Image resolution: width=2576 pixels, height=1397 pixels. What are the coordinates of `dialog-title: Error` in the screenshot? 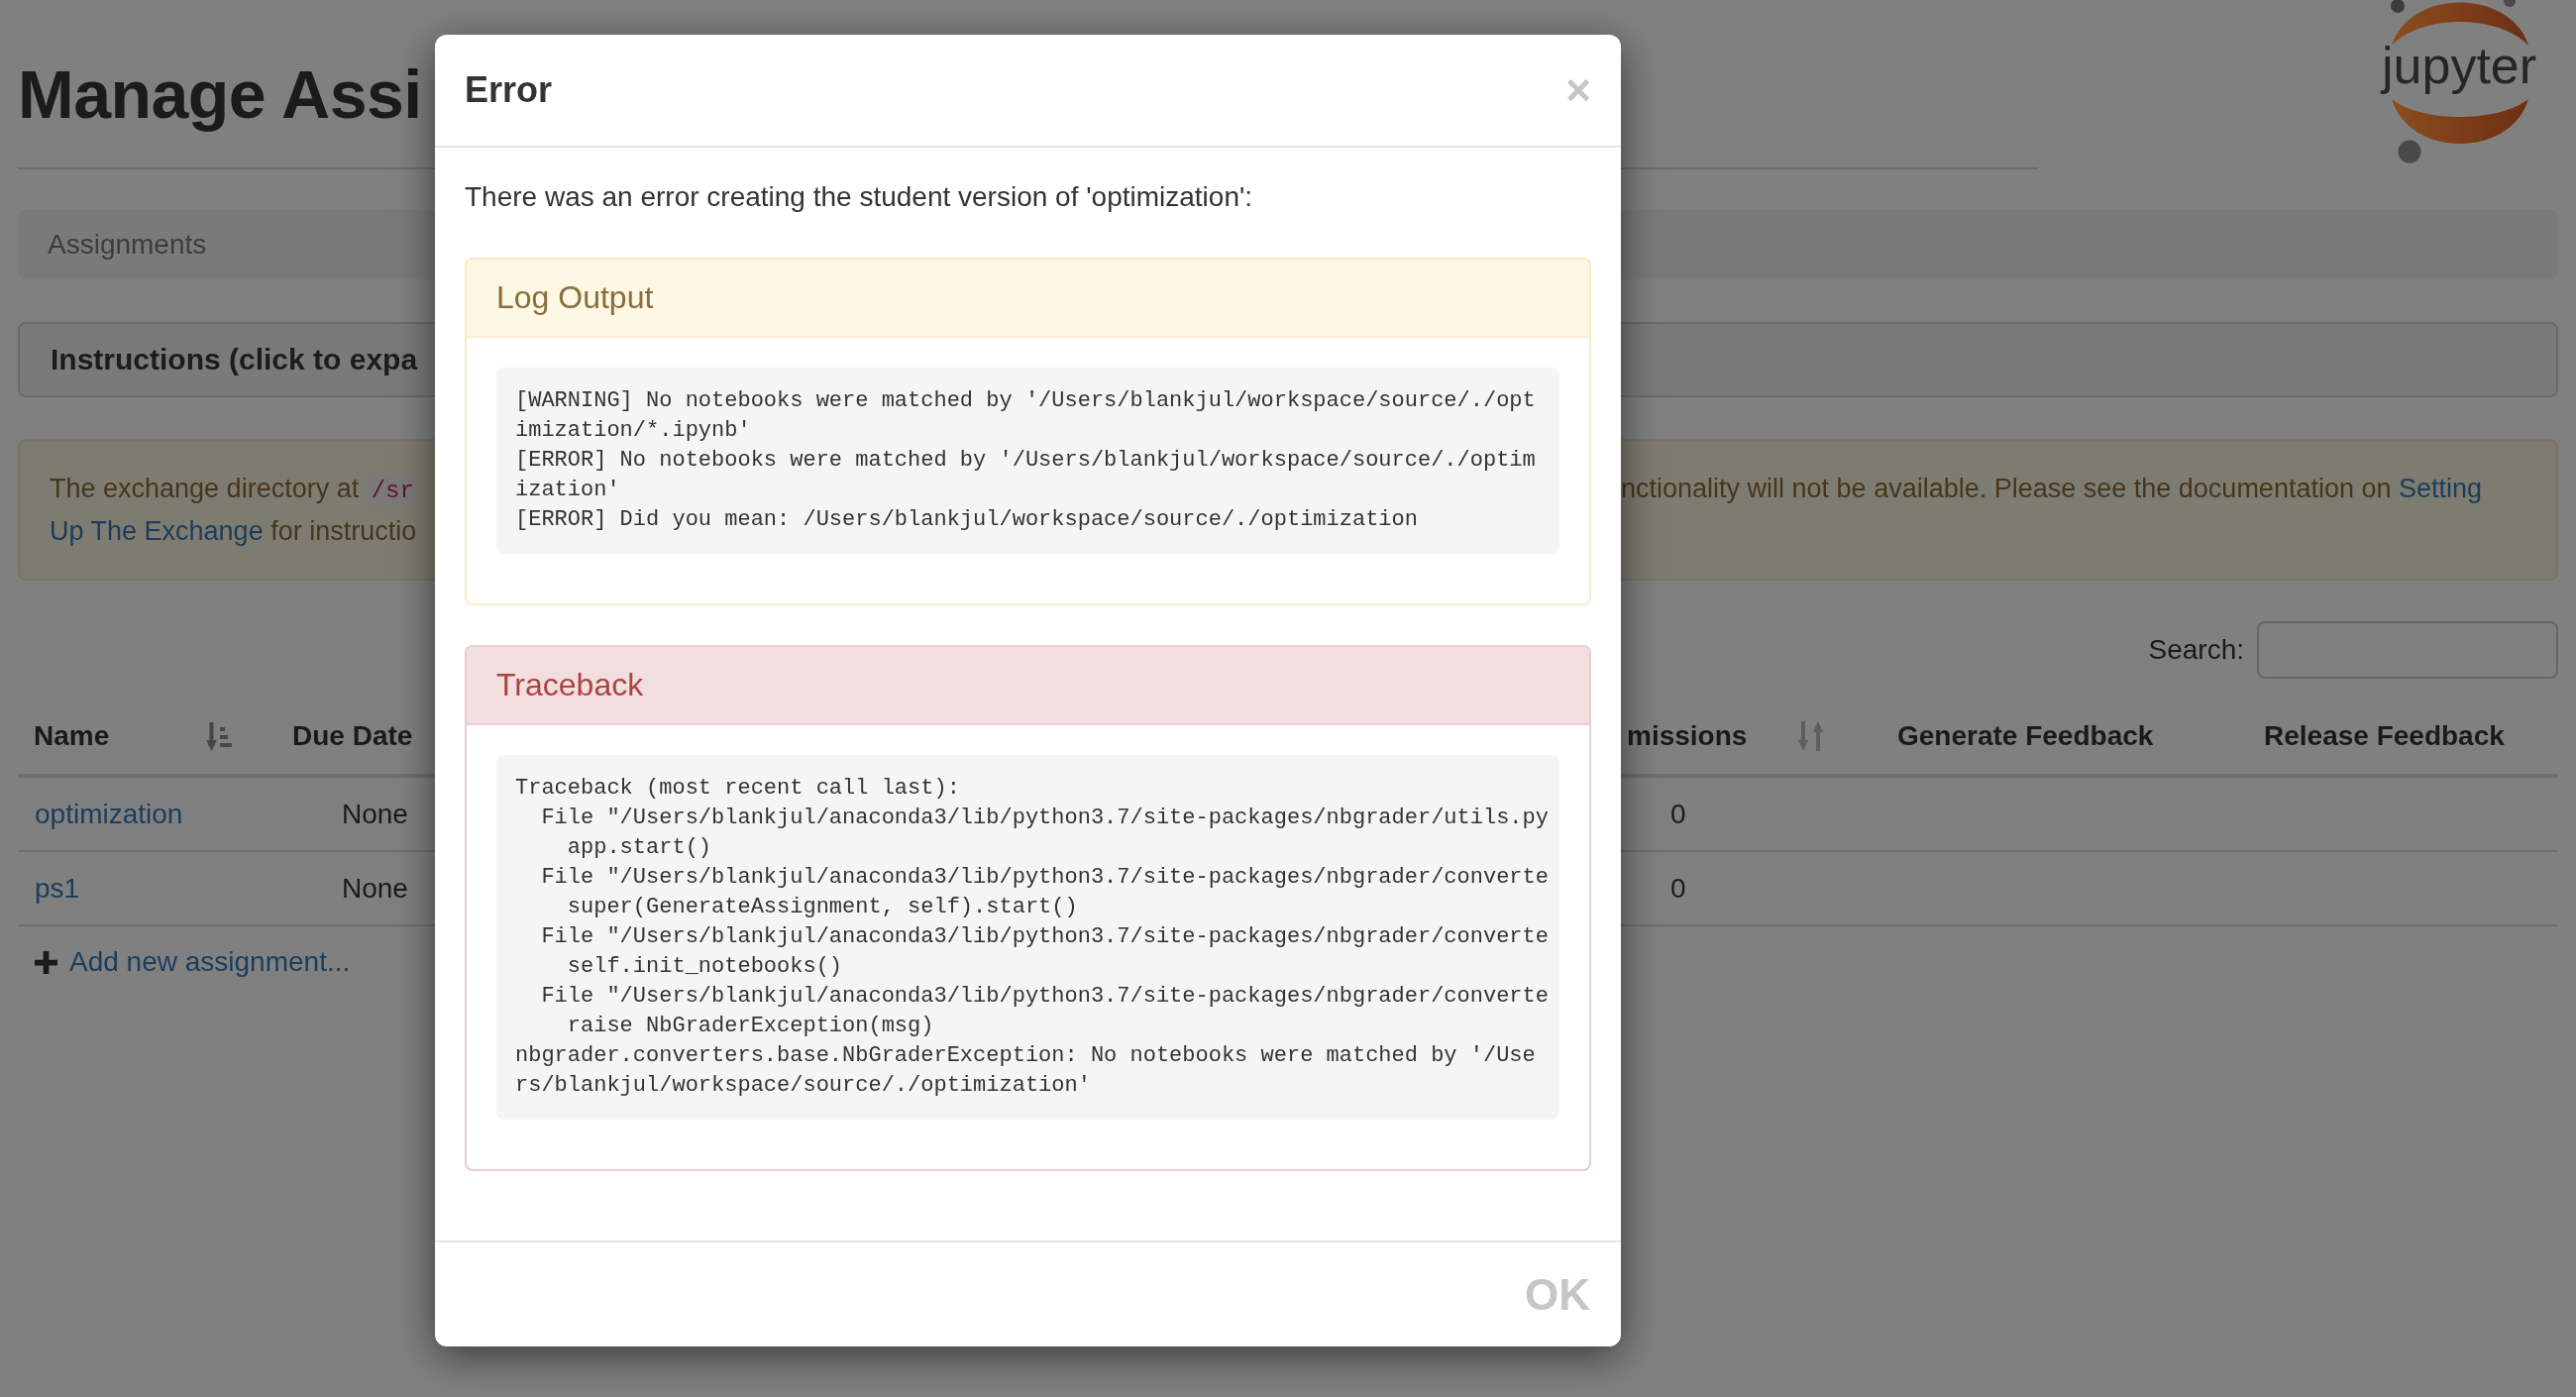 It's located at (509, 90).